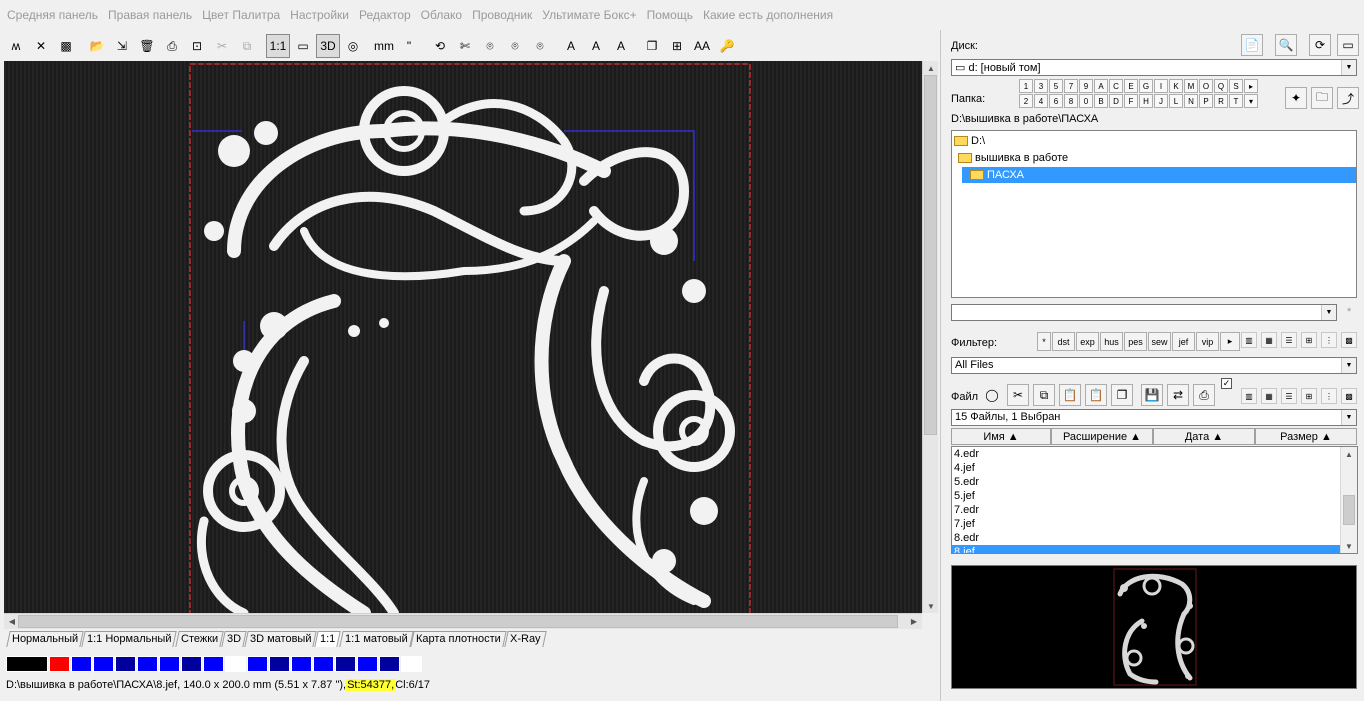 This screenshot has width=1364, height=701. I want to click on folder-key: Q, so click(1221, 86).